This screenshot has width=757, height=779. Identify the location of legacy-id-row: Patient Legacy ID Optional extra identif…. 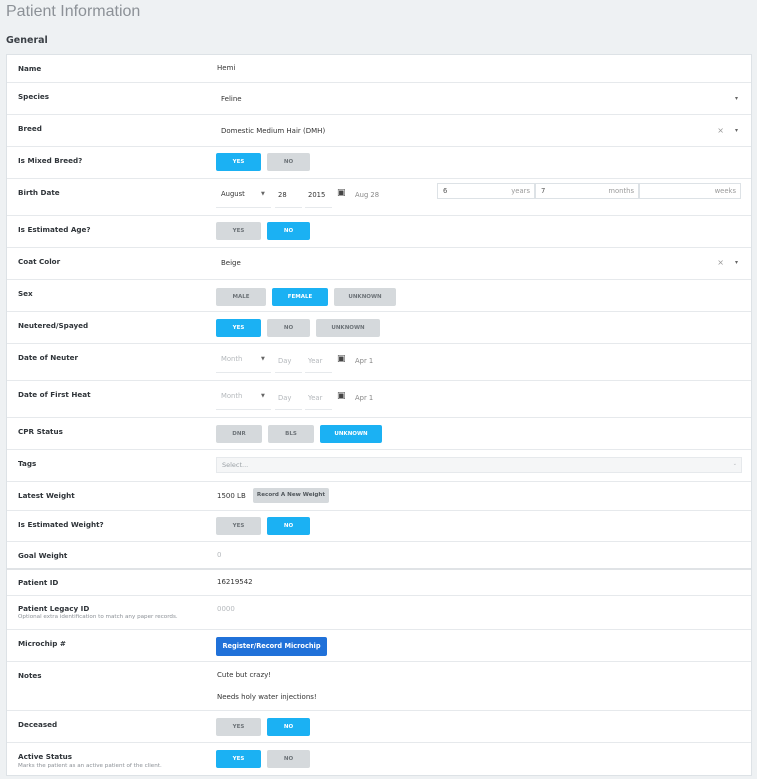
(379, 612).